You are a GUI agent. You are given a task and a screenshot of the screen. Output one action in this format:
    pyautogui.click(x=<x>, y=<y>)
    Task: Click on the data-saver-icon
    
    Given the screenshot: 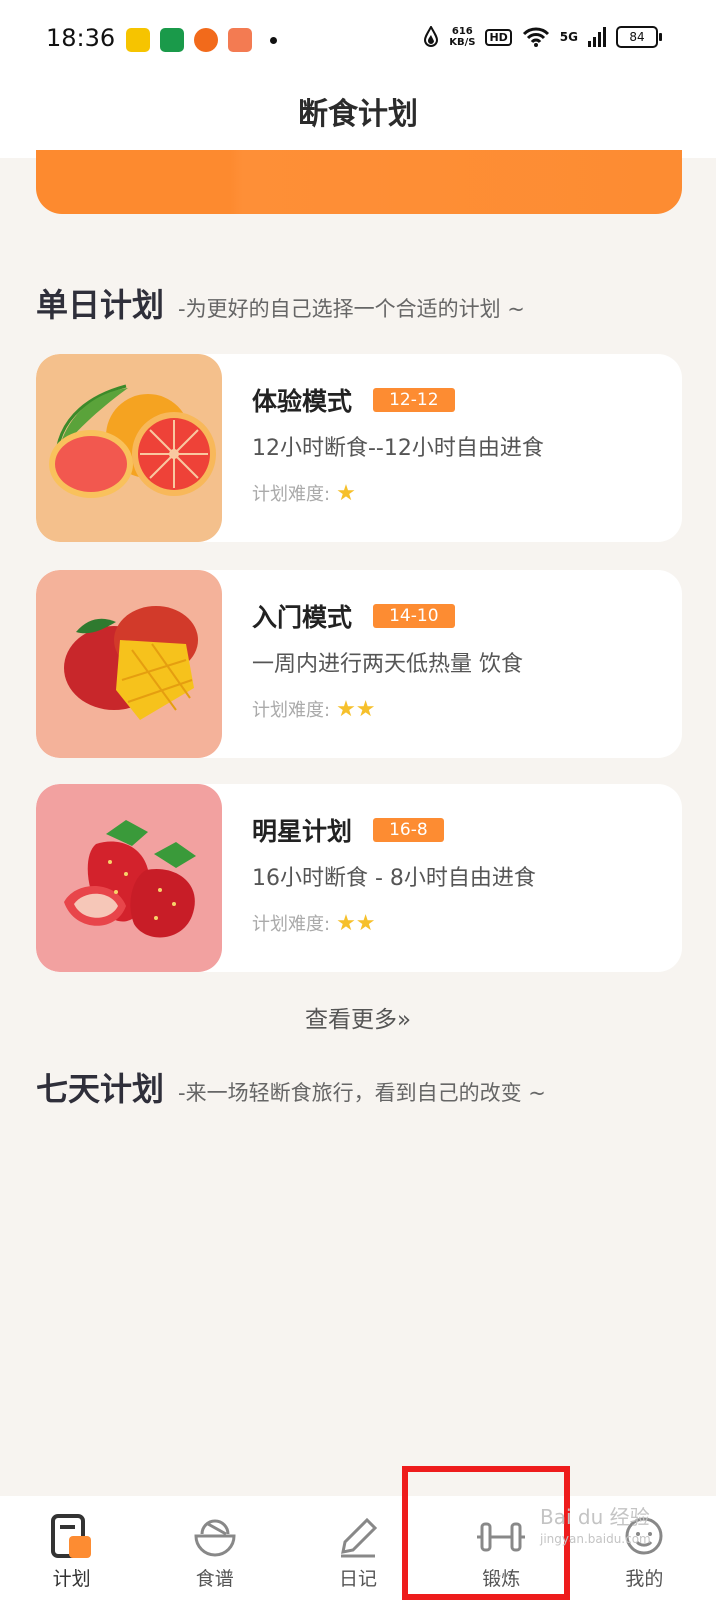 What is the action you would take?
    pyautogui.click(x=431, y=36)
    